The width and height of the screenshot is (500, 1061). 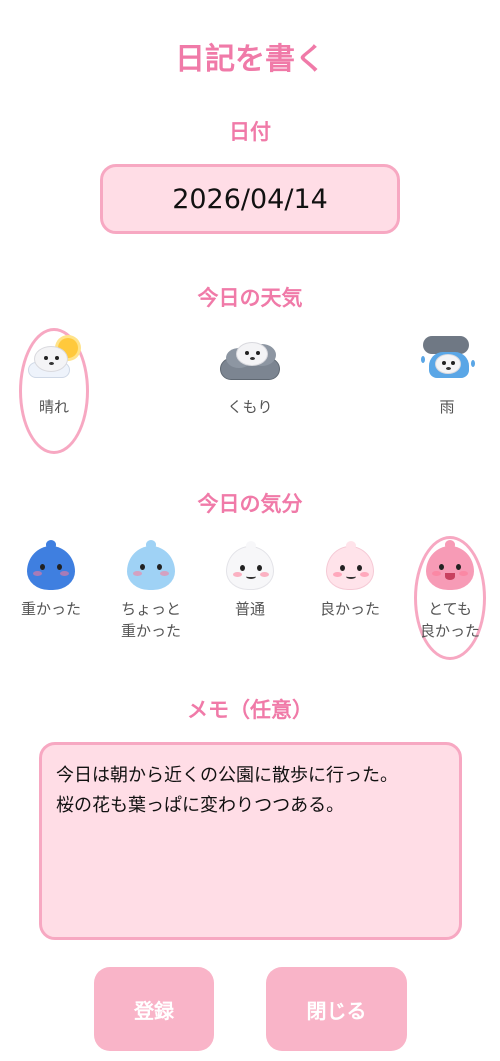 What do you see at coordinates (250, 503) in the screenshot?
I see `mood-label: 今日の気分` at bounding box center [250, 503].